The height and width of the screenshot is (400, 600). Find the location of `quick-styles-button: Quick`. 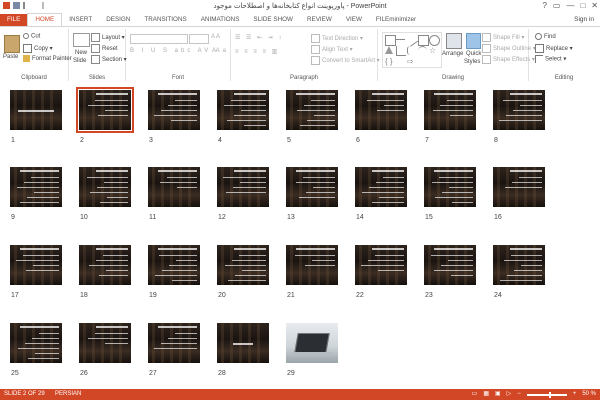

quick-styles-button: Quick is located at coordinates (473, 54).